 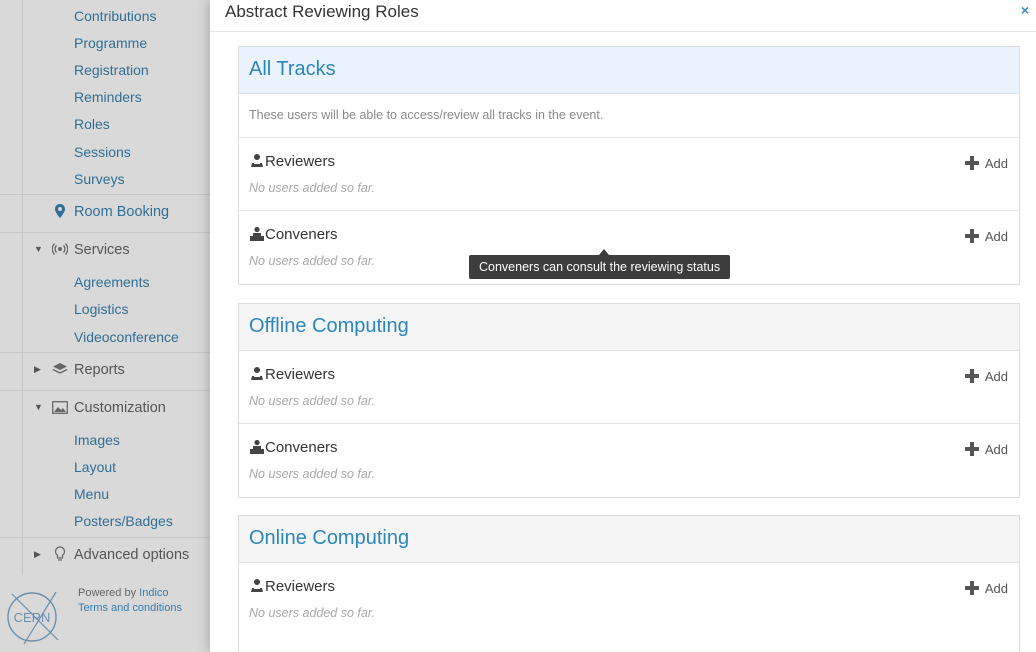 I want to click on footer-text: Powered by Indico Terms and conditions, so click(x=130, y=601).